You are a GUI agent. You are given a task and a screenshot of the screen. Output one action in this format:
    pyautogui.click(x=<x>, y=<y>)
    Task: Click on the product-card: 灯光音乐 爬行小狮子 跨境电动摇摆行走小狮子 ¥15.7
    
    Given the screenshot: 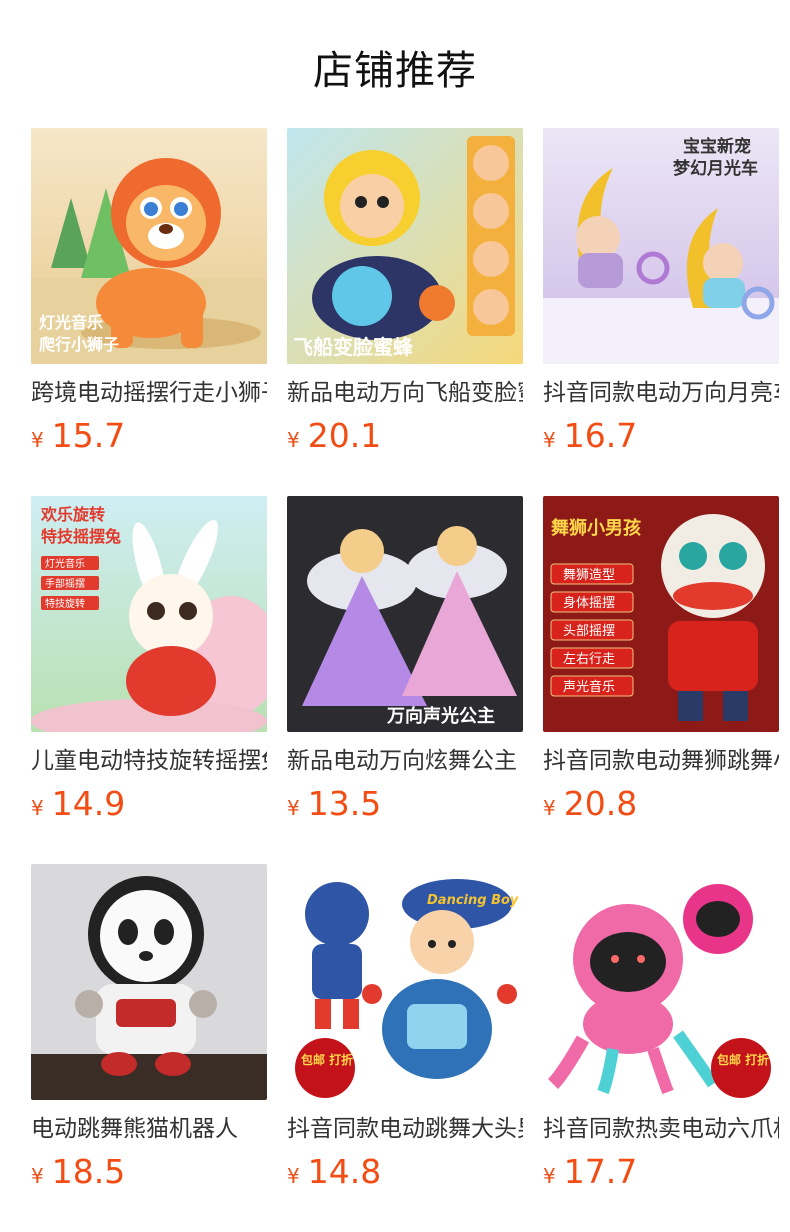 What is the action you would take?
    pyautogui.click(x=149, y=292)
    